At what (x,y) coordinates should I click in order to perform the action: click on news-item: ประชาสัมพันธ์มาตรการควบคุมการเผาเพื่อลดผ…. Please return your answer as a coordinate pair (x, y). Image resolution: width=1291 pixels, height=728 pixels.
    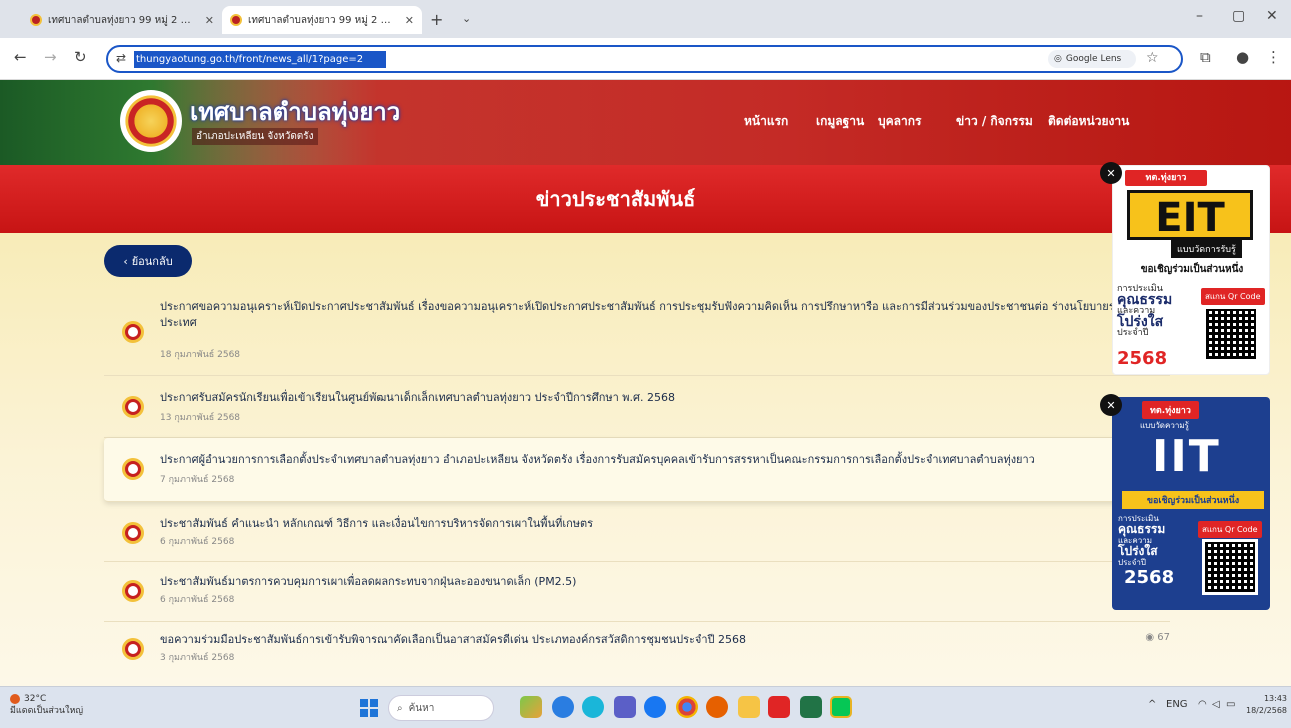
    Looking at the image, I should click on (637, 592).